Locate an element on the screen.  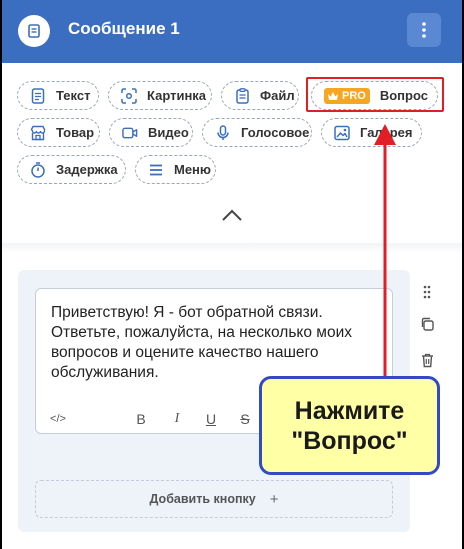
callout-line-1: Нажмите is located at coordinates (349, 410).